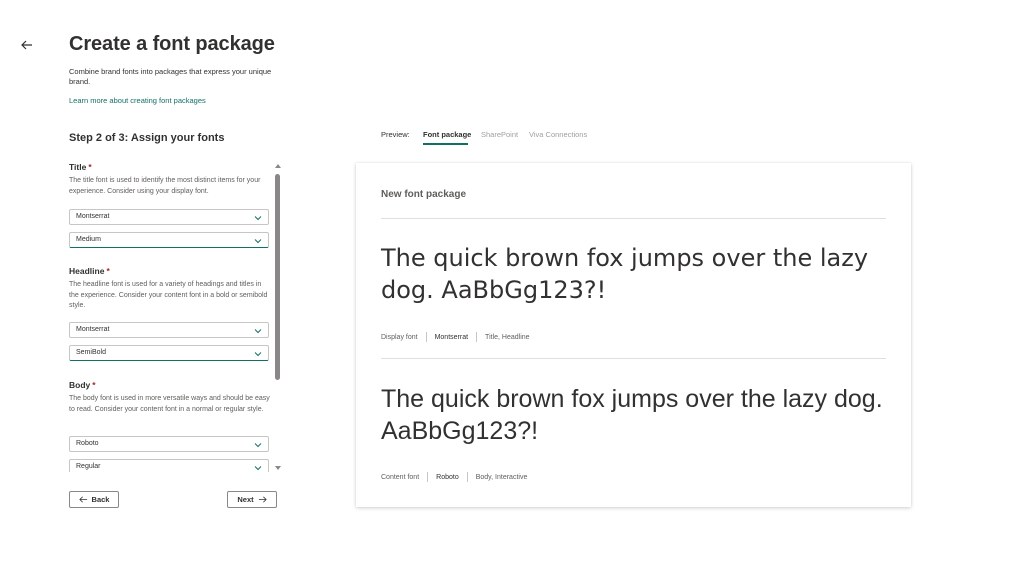 Image resolution: width=1024 pixels, height=587 pixels. What do you see at coordinates (27, 45) in the screenshot?
I see `back-arrow-icon` at bounding box center [27, 45].